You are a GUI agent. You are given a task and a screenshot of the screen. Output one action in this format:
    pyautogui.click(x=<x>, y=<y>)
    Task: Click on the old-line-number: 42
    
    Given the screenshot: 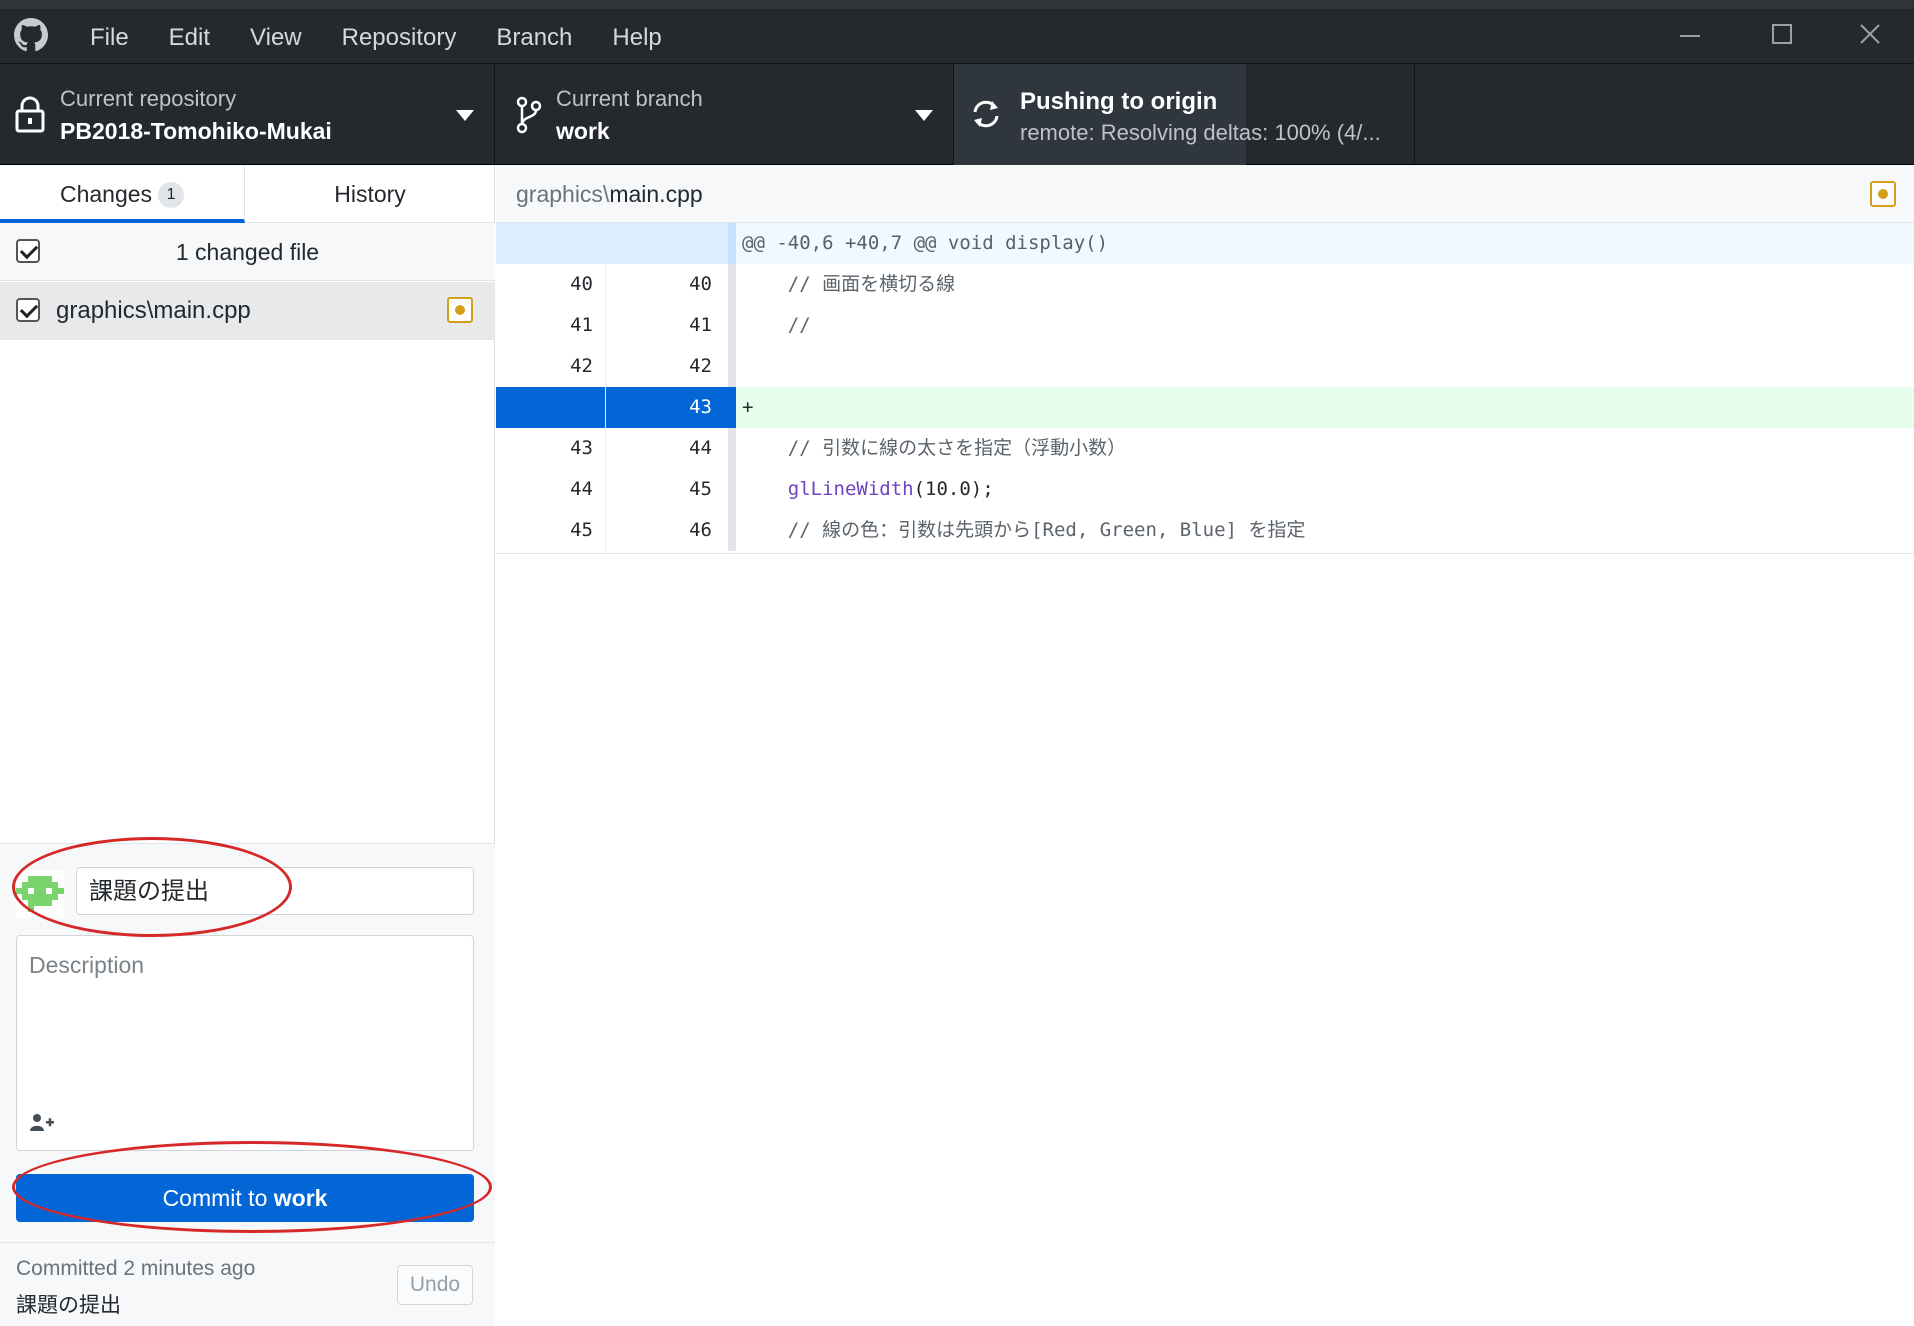 What is the action you would take?
    pyautogui.click(x=551, y=366)
    